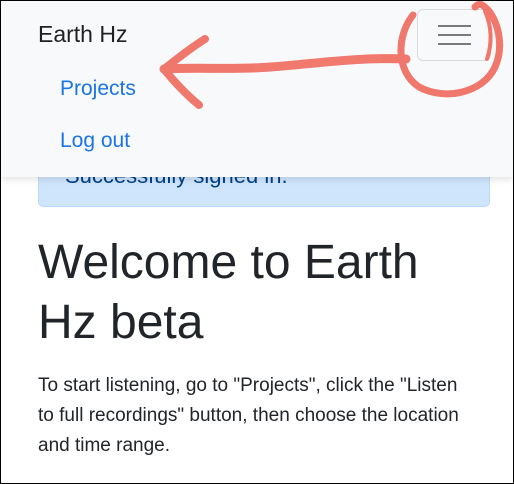 This screenshot has height=484, width=514. Describe the element at coordinates (82, 34) in the screenshot. I see `navbar-brand: Earth Hz` at that location.